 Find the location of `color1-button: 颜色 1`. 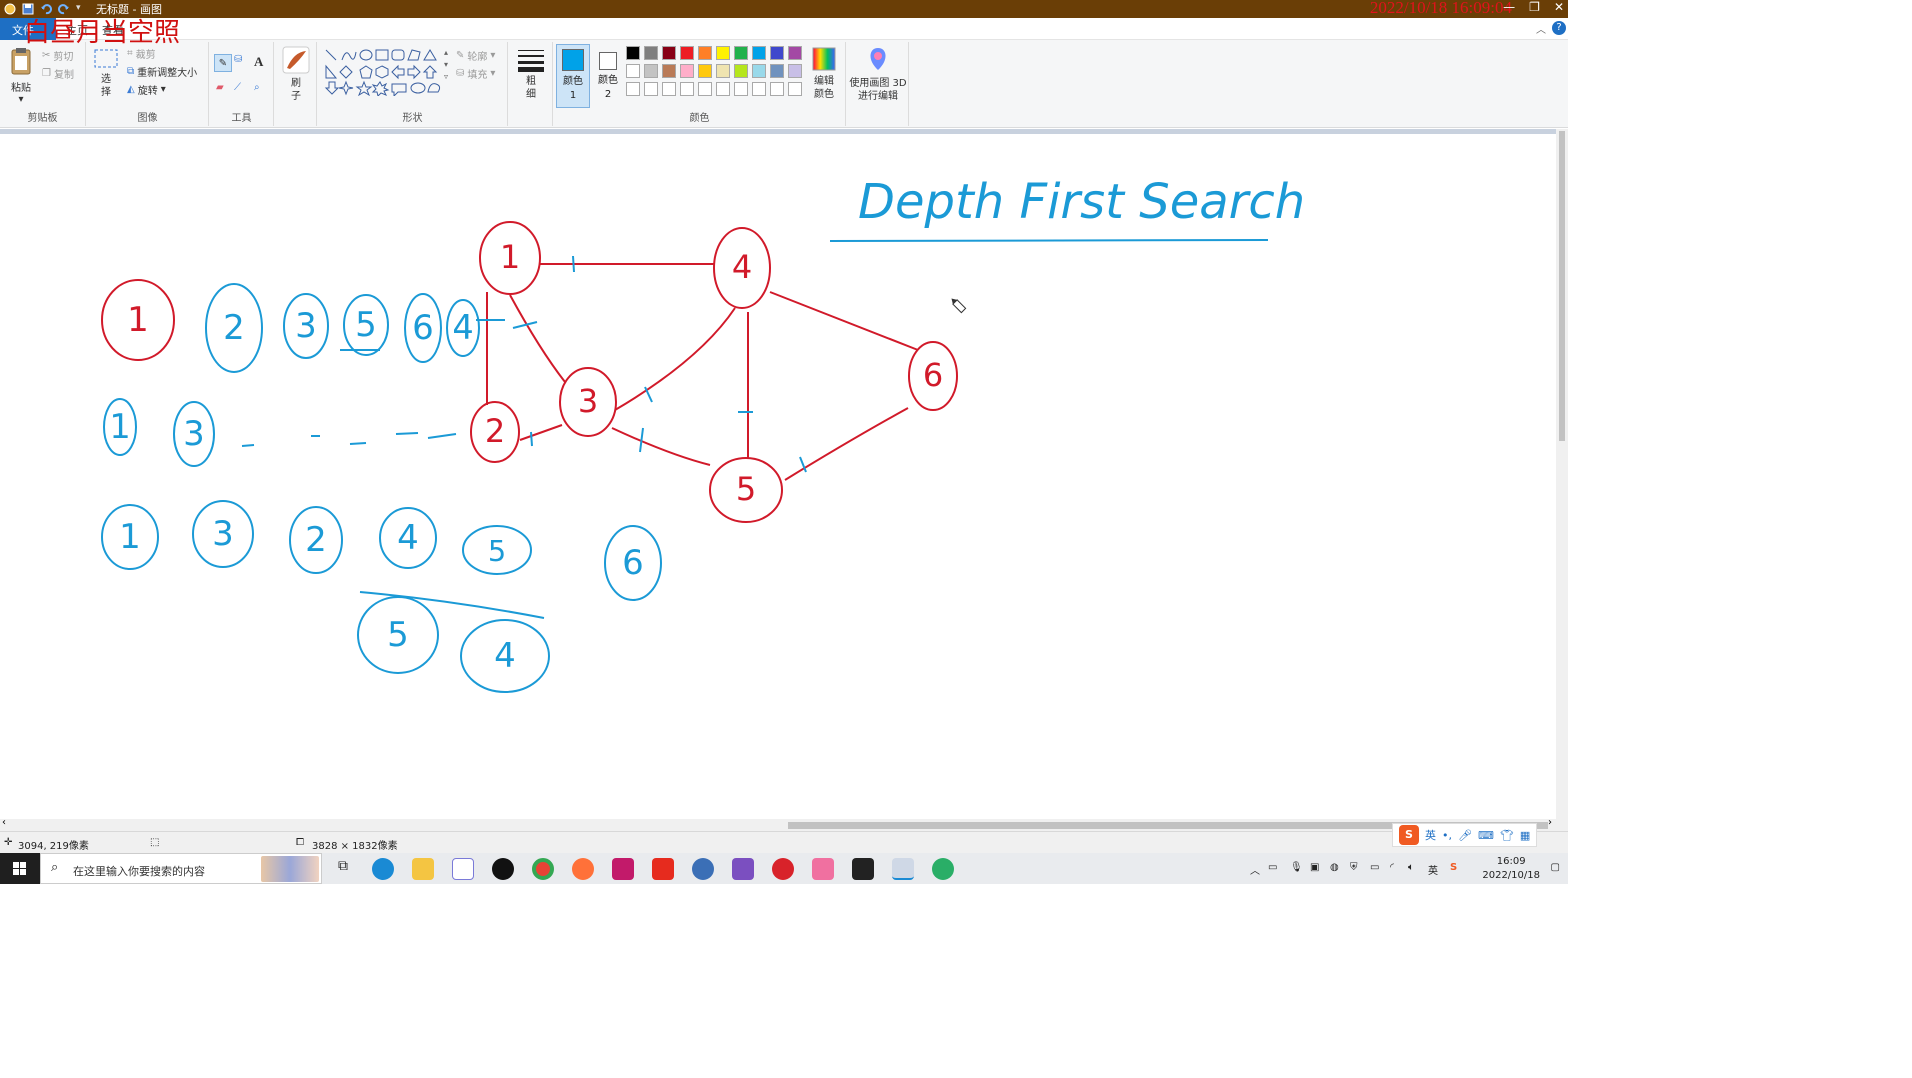

color1-button: 颜色 1 is located at coordinates (573, 76).